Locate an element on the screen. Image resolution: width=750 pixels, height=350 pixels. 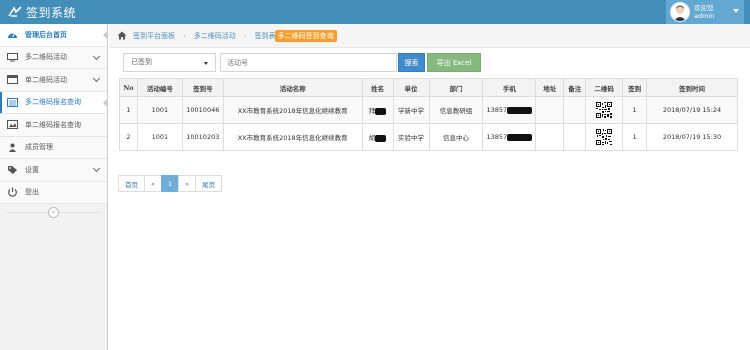
column-header: 签到号 is located at coordinates (202, 87).